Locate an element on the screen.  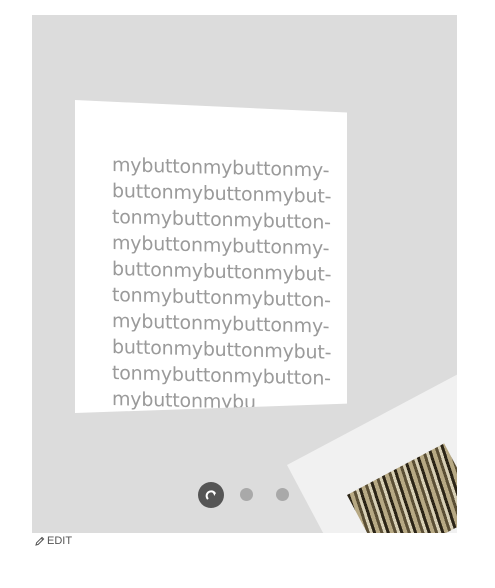
pagination-dot-active is located at coordinates (211, 495).